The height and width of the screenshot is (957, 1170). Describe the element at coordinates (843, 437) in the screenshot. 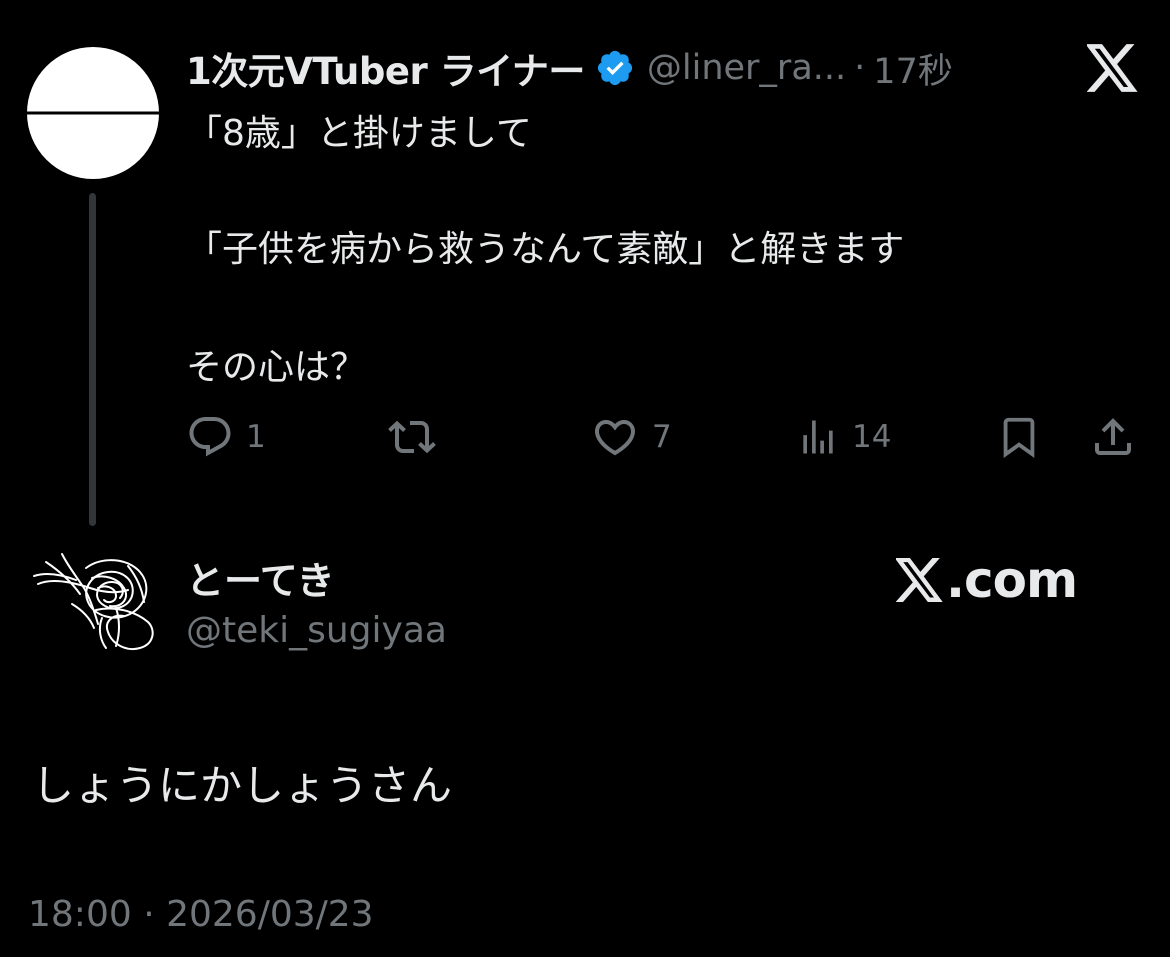

I see `views-button: 14` at that location.